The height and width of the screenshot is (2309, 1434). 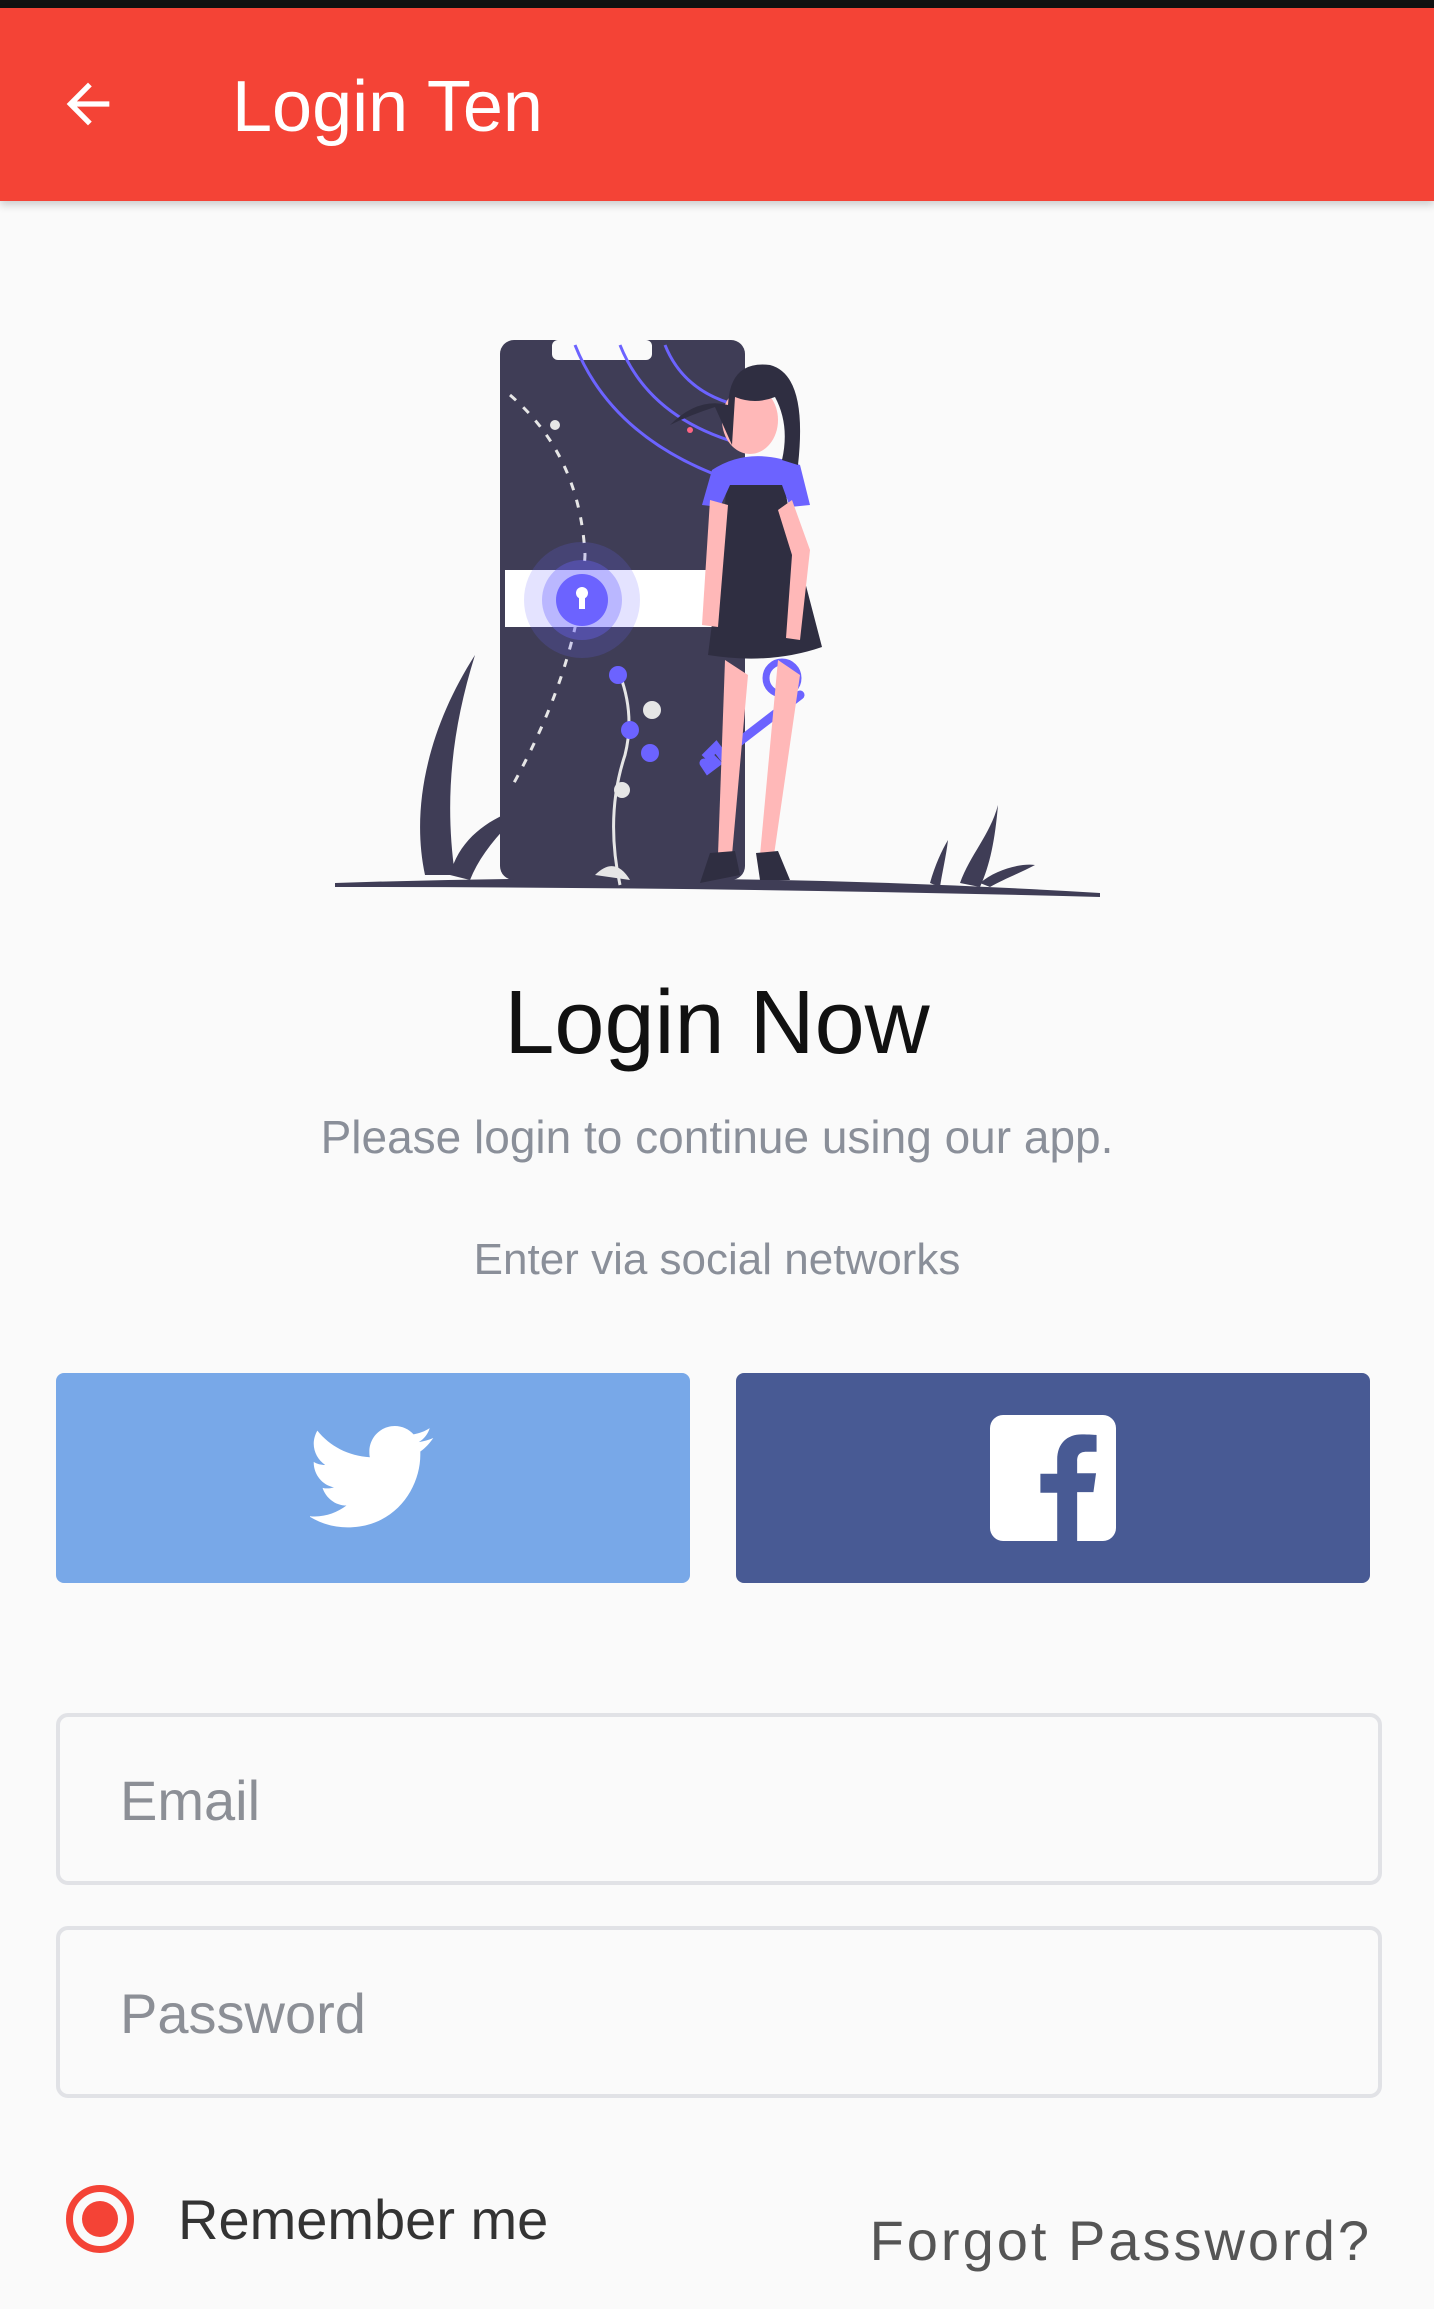 I want to click on facebook-icon, so click(x=1053, y=1478).